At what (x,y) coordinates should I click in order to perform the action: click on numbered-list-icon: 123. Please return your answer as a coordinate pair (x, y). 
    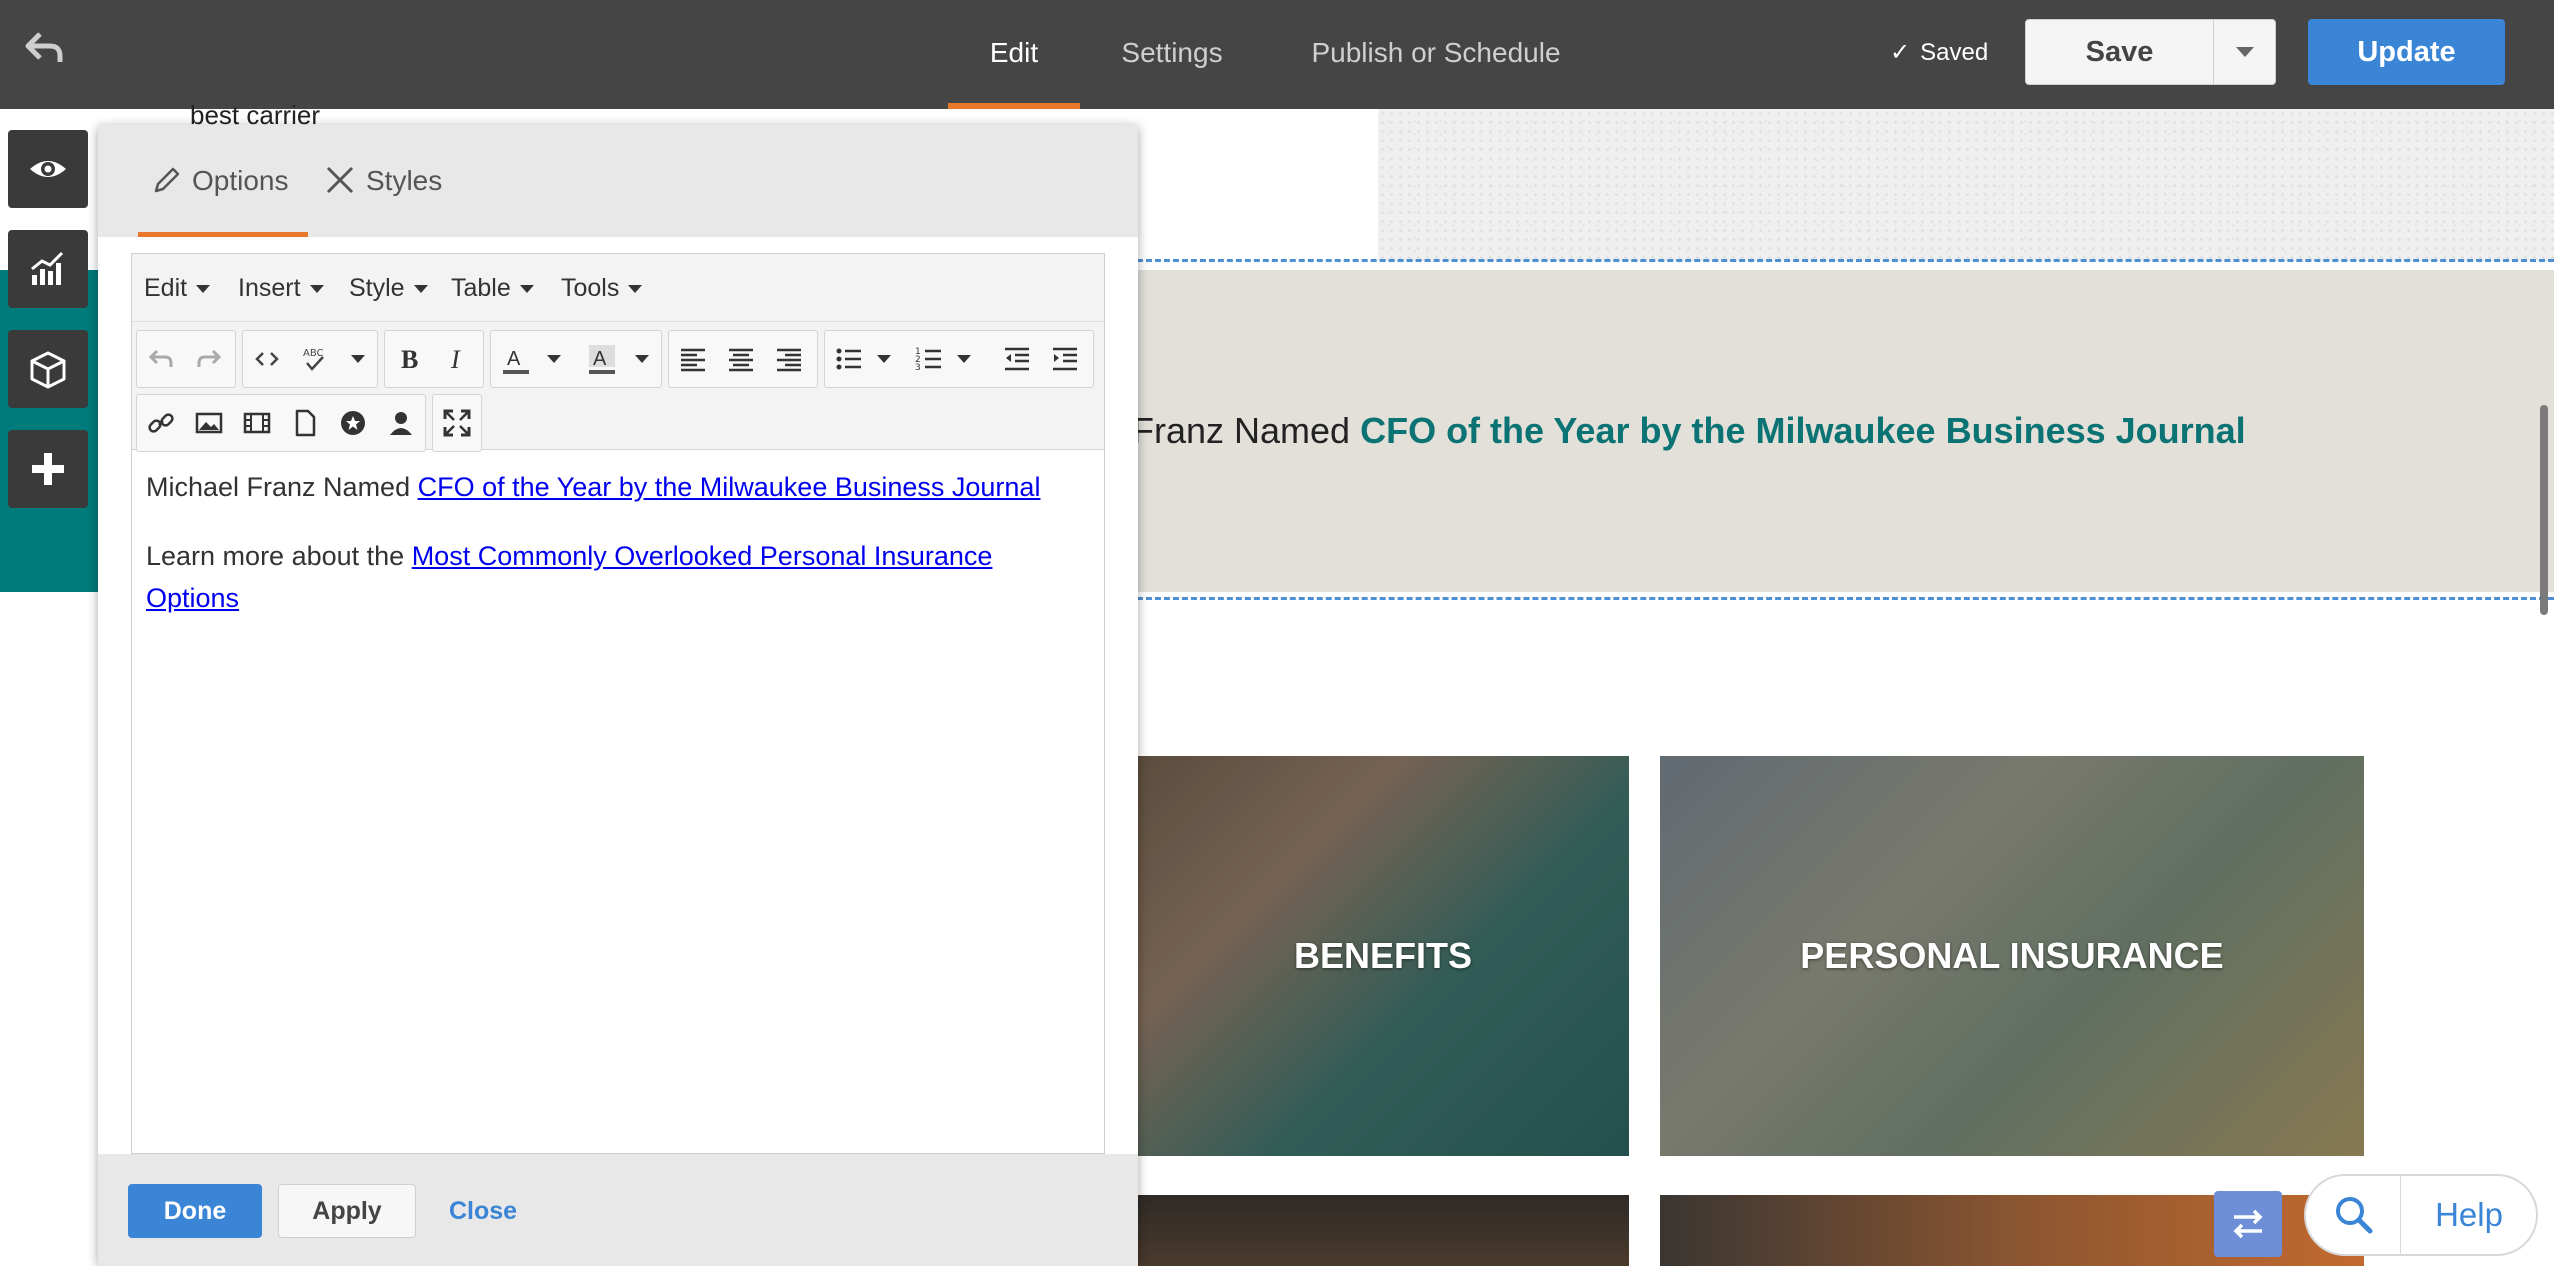
    Looking at the image, I should click on (928, 360).